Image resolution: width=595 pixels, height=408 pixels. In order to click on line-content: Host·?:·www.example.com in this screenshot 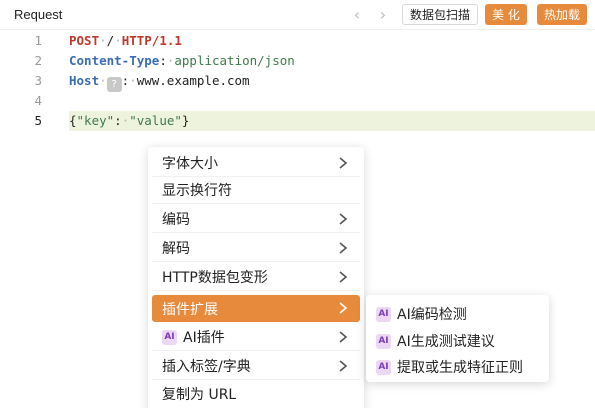, I will do `click(159, 82)`.